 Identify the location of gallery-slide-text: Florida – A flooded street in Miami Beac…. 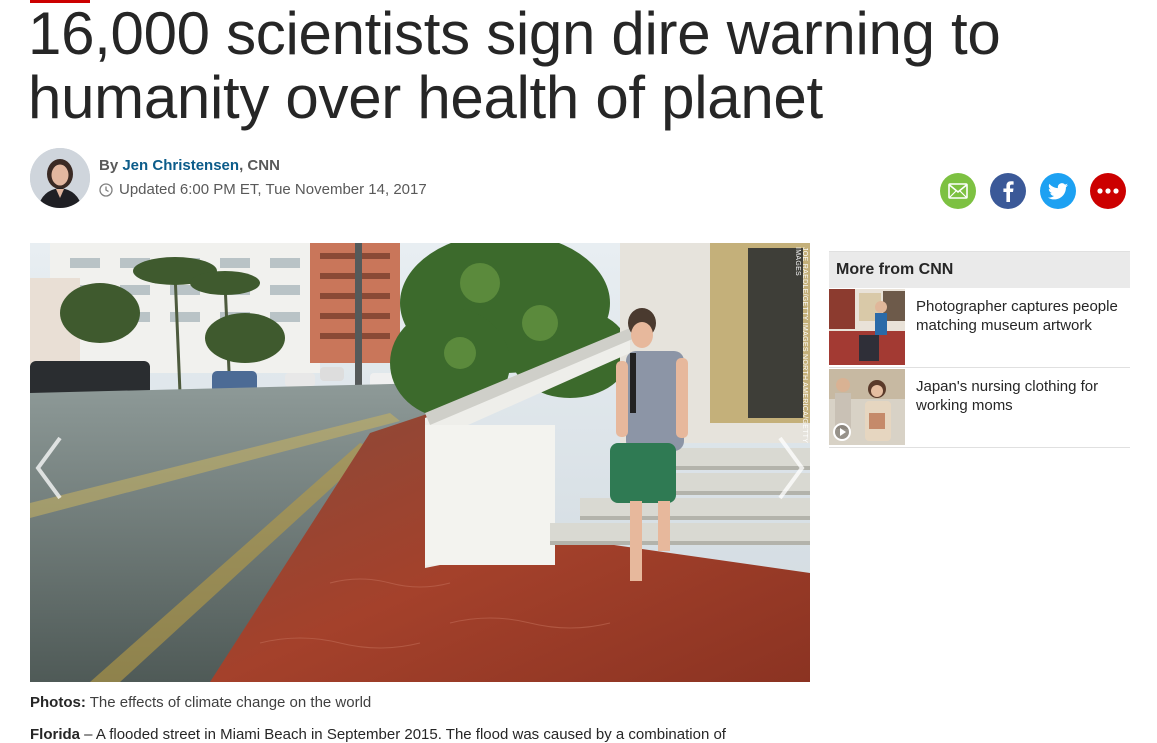
(378, 734).